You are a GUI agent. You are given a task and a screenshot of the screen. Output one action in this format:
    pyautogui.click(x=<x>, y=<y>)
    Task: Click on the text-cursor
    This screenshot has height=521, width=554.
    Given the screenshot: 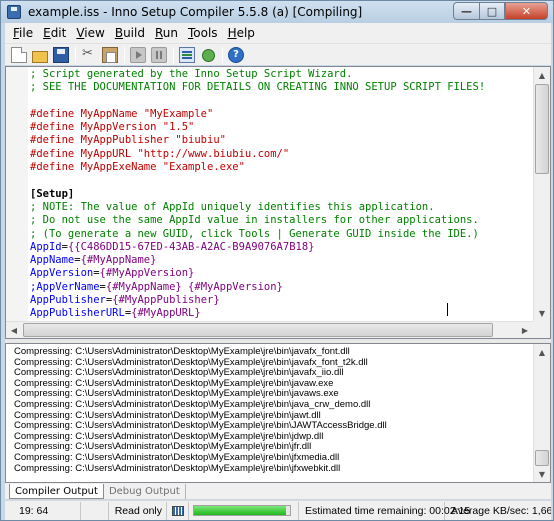 What is the action you would take?
    pyautogui.click(x=447, y=309)
    